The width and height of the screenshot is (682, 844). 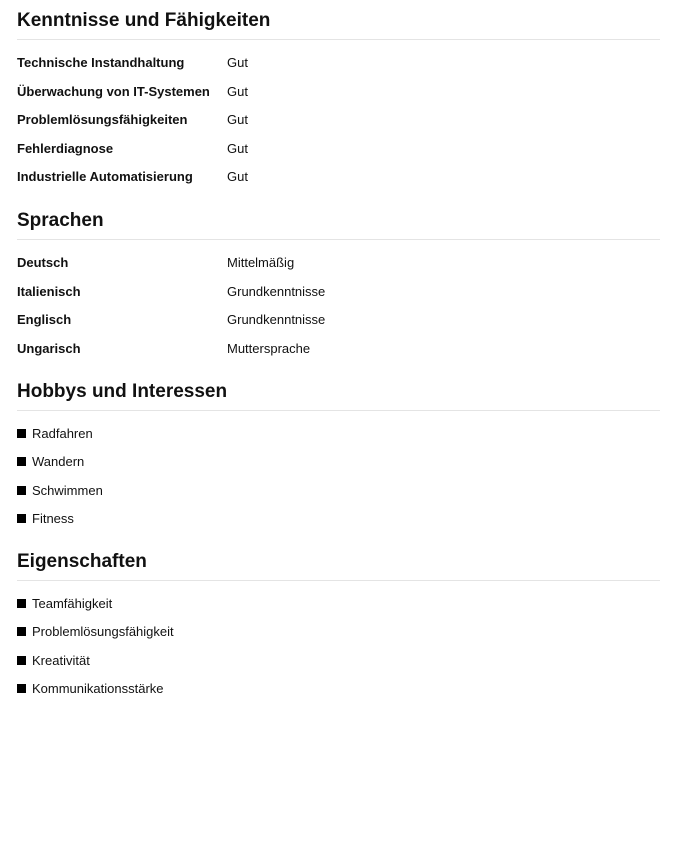 What do you see at coordinates (58, 462) in the screenshot?
I see `hobby-label: Wandern` at bounding box center [58, 462].